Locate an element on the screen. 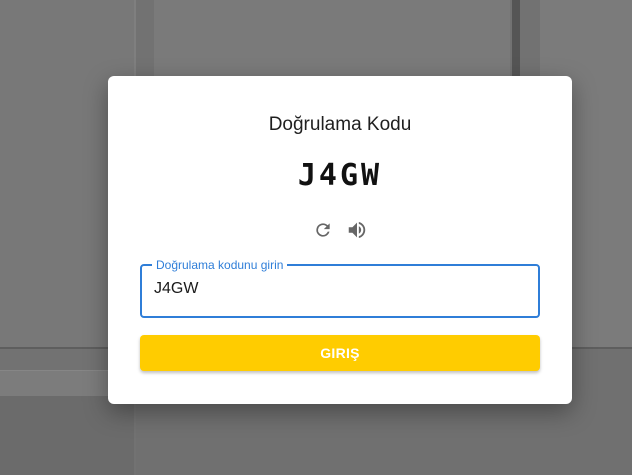 Image resolution: width=632 pixels, height=475 pixels. captcha-input-label: Doğrulama kodunu girin is located at coordinates (220, 265).